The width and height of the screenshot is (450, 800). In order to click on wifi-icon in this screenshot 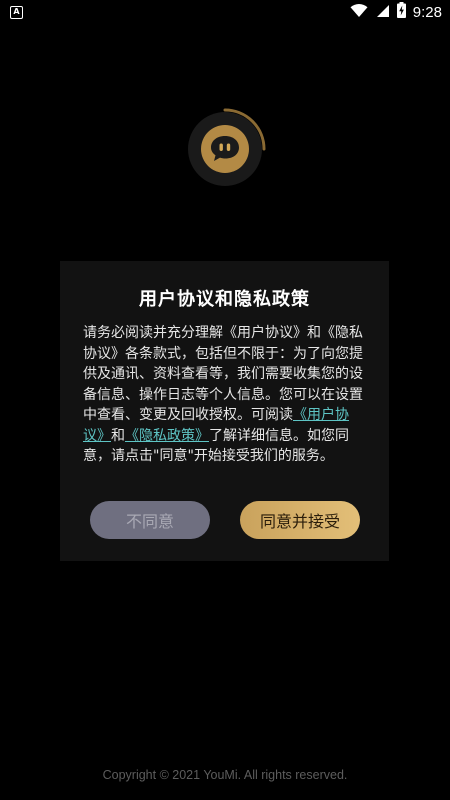, I will do `click(359, 12)`.